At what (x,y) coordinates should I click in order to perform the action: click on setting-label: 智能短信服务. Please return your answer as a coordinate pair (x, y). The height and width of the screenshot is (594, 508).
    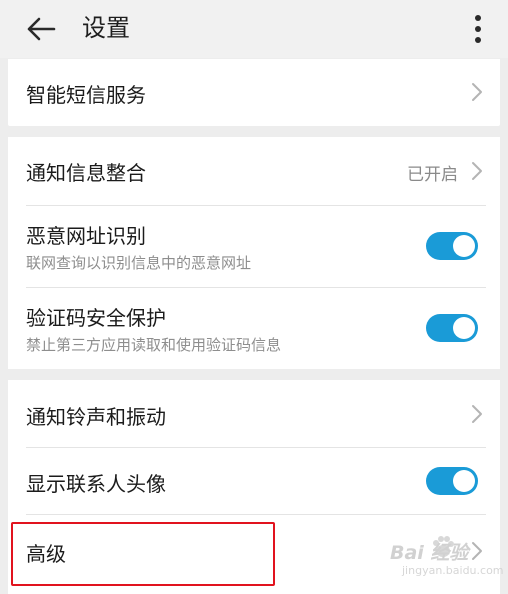
    Looking at the image, I should click on (86, 95).